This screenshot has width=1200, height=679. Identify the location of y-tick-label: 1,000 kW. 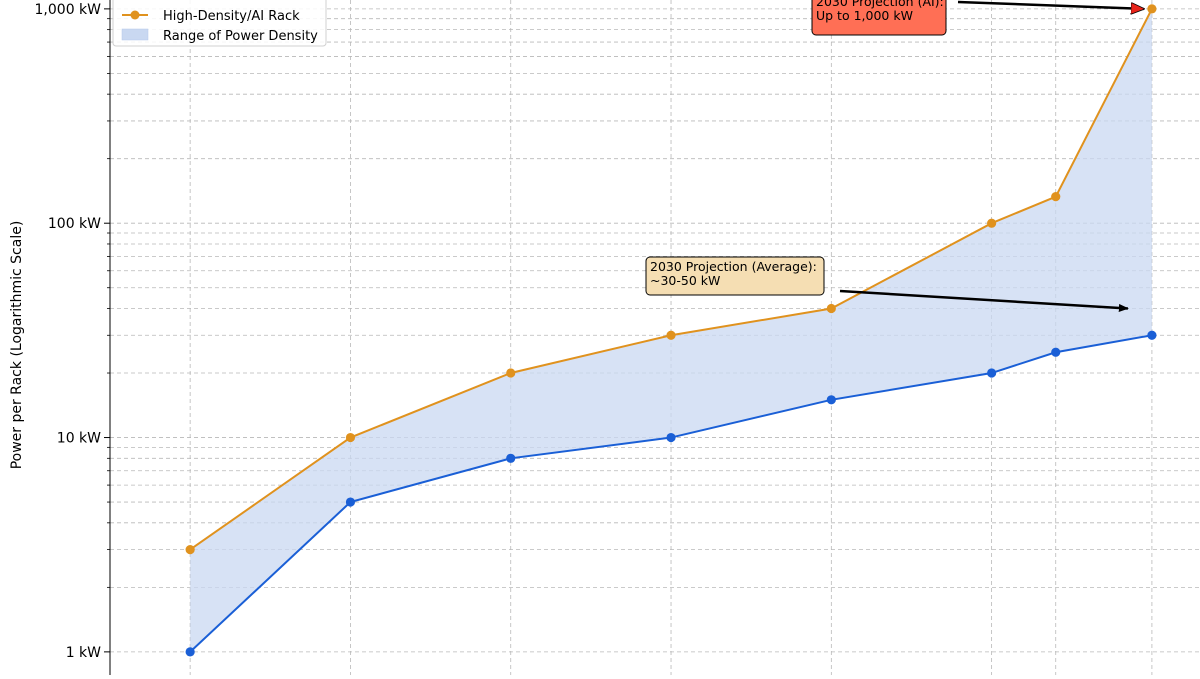
(68, 10).